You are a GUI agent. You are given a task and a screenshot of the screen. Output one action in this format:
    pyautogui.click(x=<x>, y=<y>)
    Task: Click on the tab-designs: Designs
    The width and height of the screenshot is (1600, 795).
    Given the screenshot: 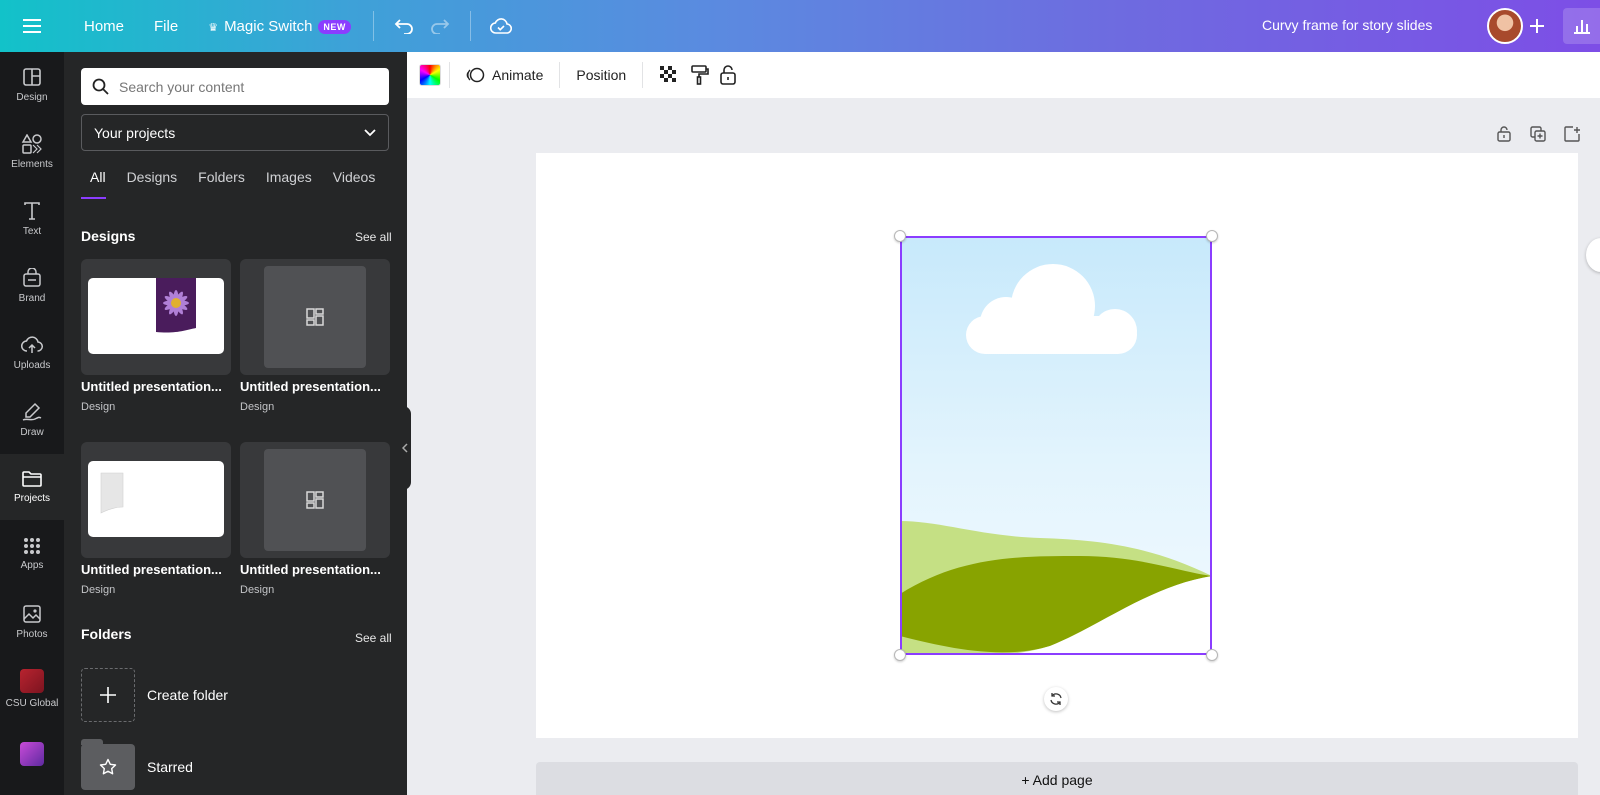 What is the action you would take?
    pyautogui.click(x=152, y=184)
    